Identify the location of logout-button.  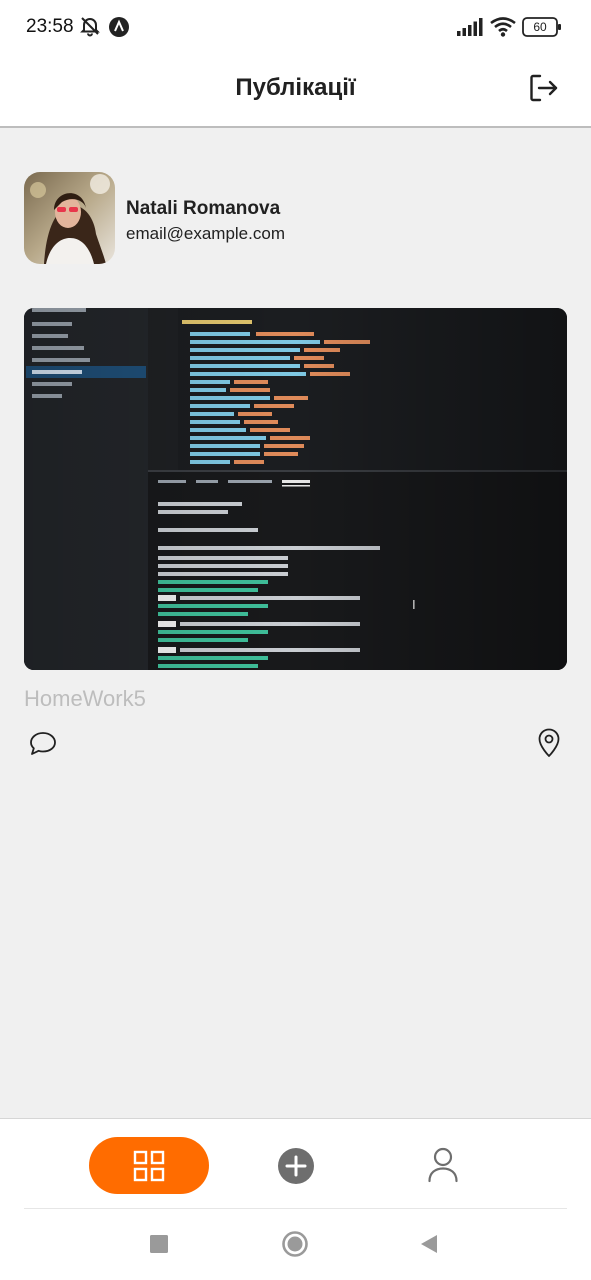
(544, 88).